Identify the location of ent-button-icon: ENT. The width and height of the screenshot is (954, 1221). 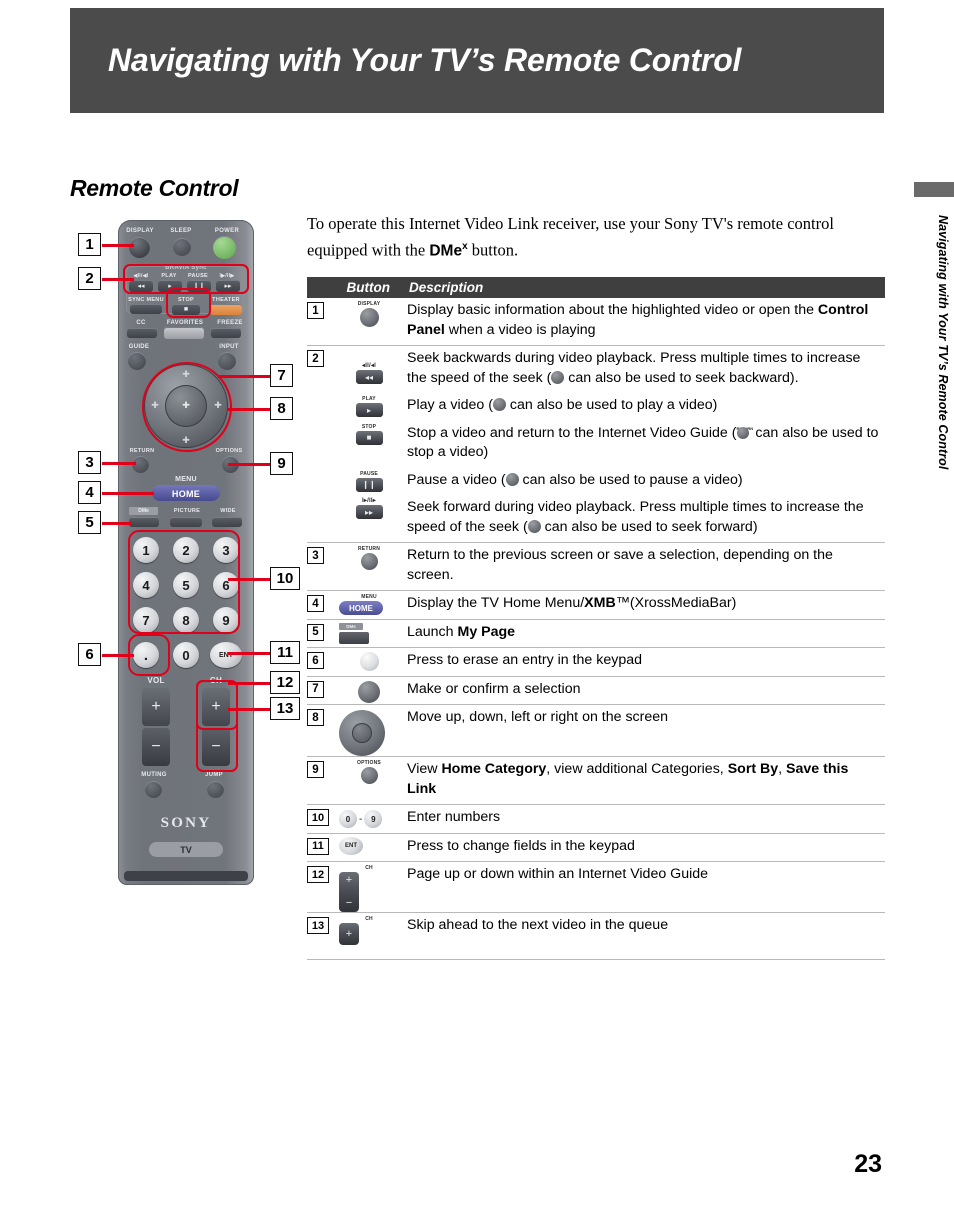
(369, 845).